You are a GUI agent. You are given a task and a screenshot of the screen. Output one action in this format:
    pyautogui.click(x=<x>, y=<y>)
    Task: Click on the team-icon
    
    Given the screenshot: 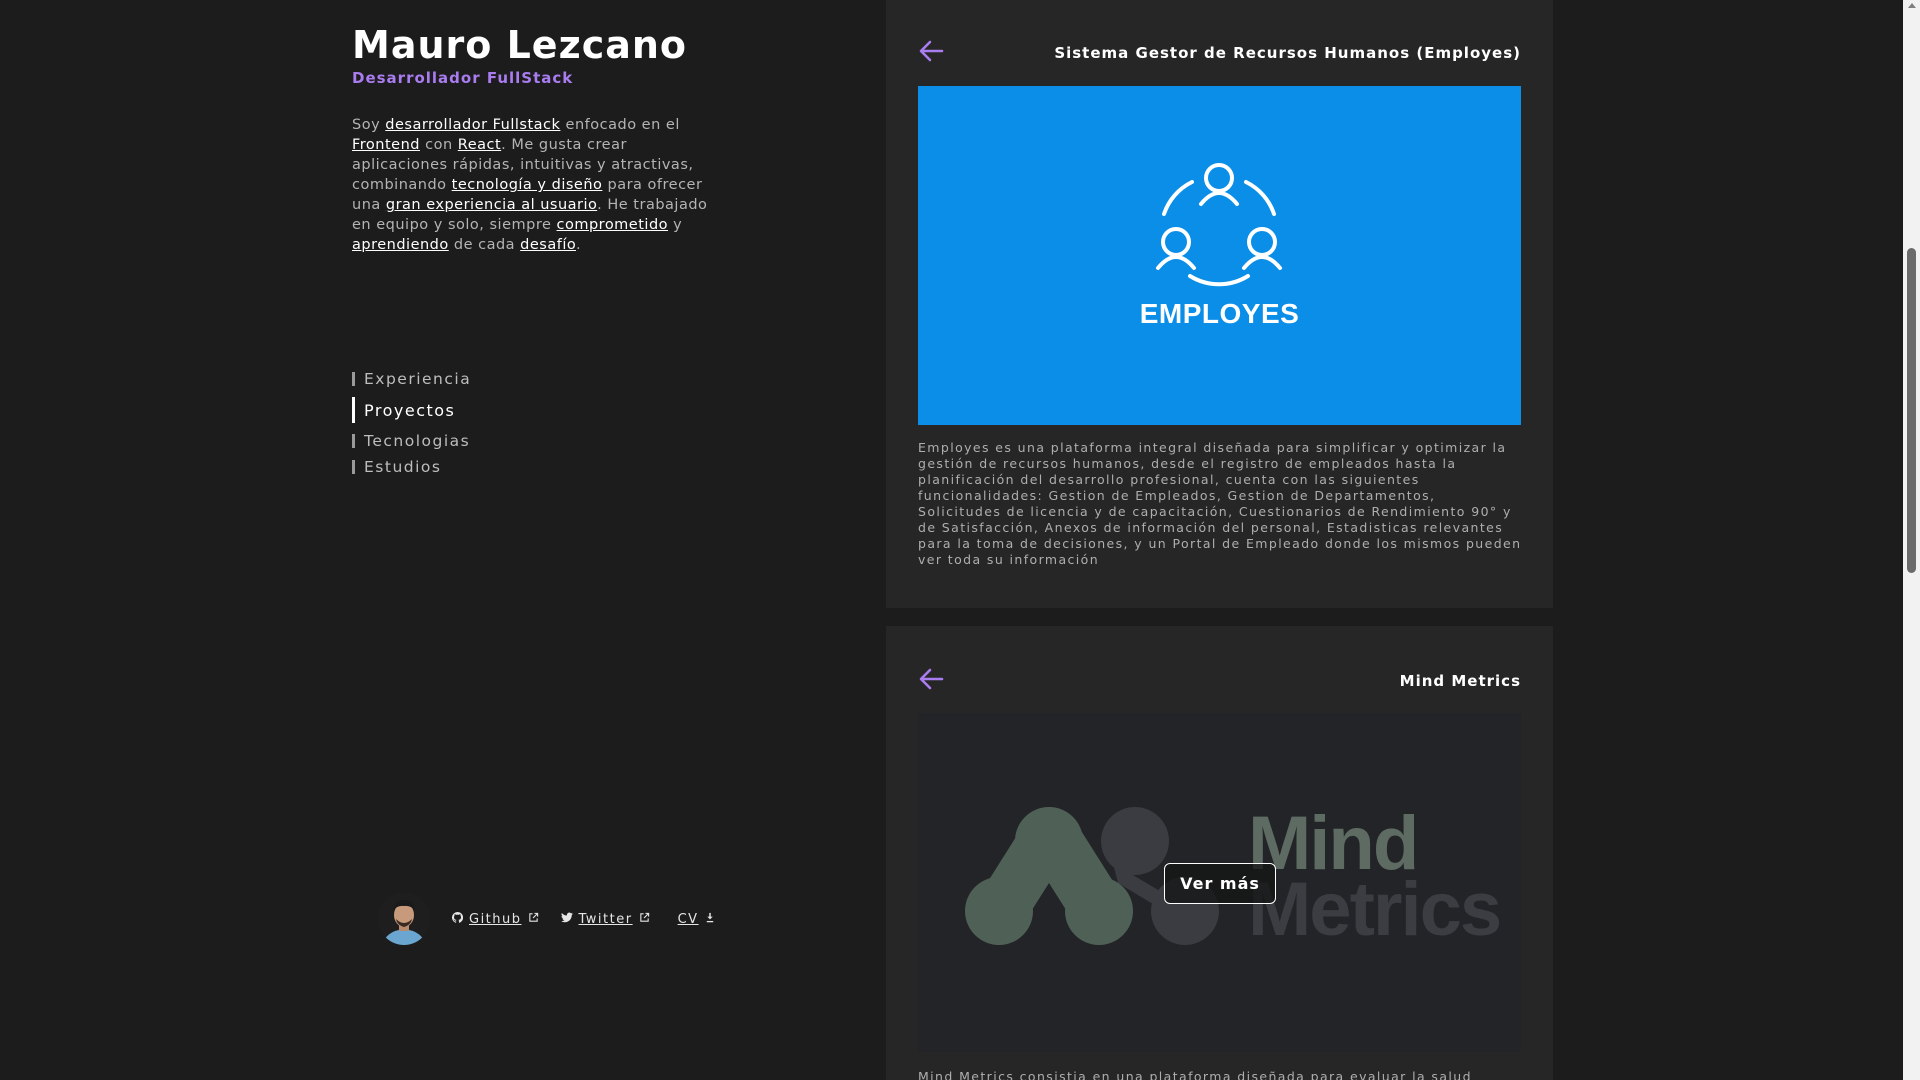 What is the action you would take?
    pyautogui.click(x=1219, y=225)
    